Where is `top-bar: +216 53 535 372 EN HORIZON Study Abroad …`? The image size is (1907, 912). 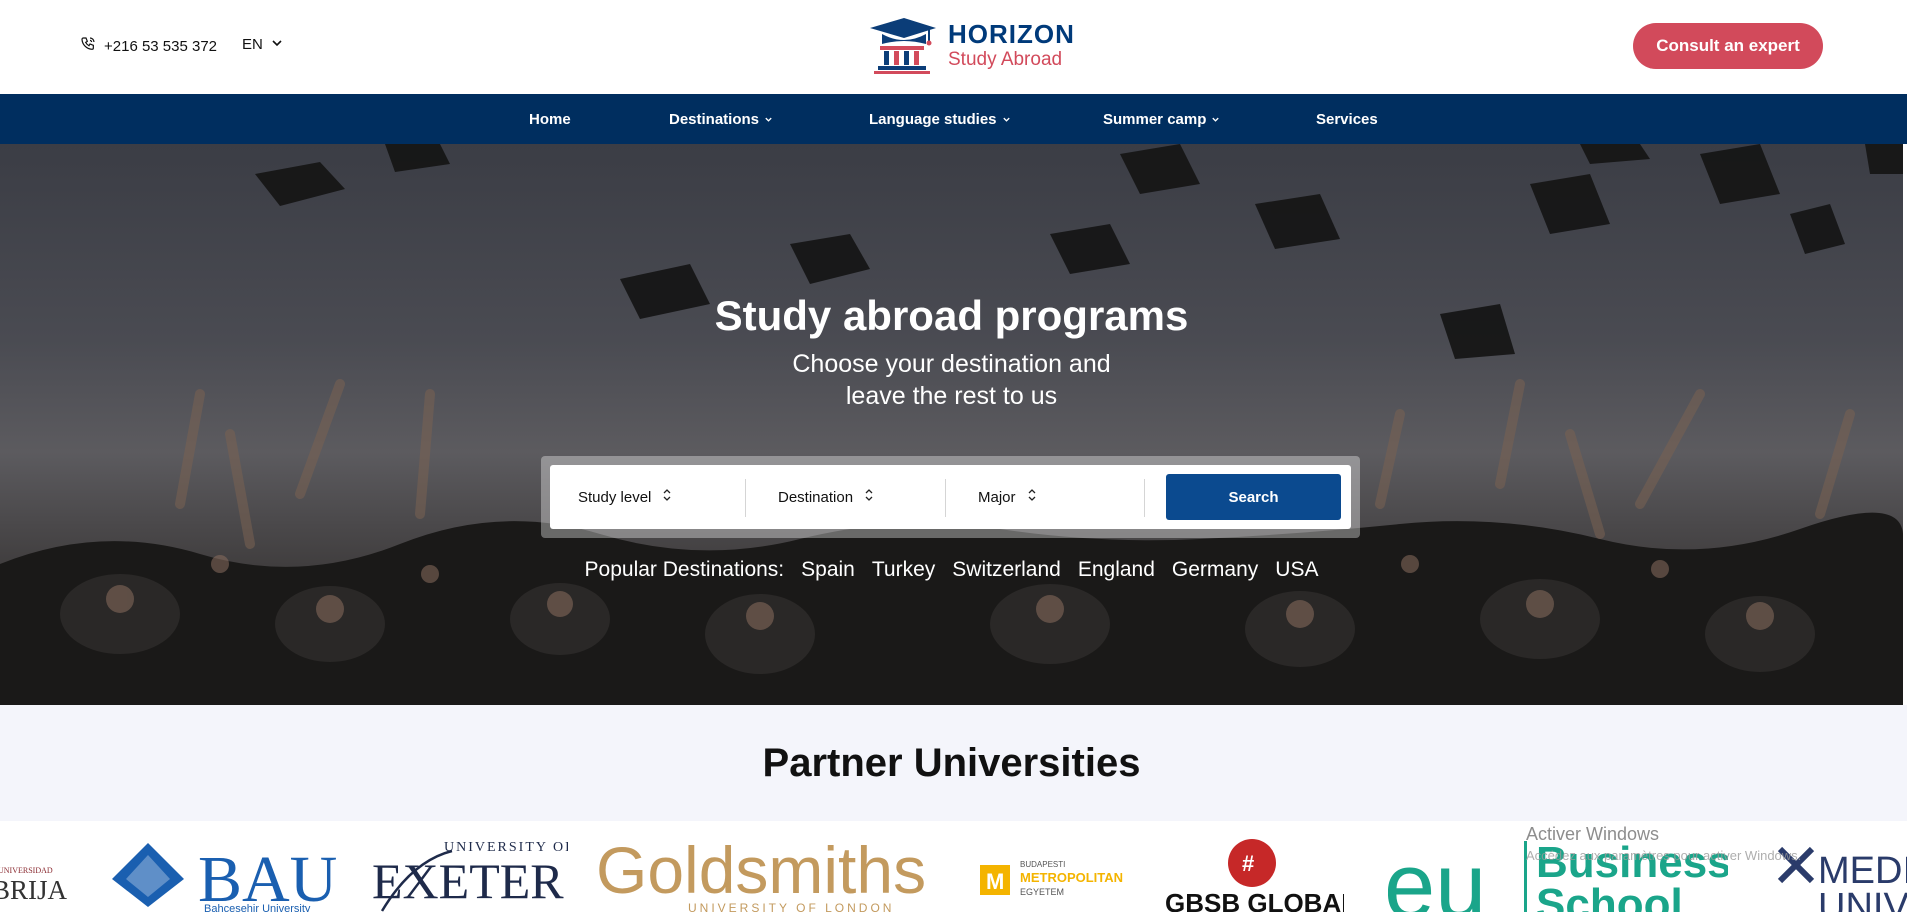
top-bar: +216 53 535 372 EN HORIZON Study Abroad … is located at coordinates (953, 47).